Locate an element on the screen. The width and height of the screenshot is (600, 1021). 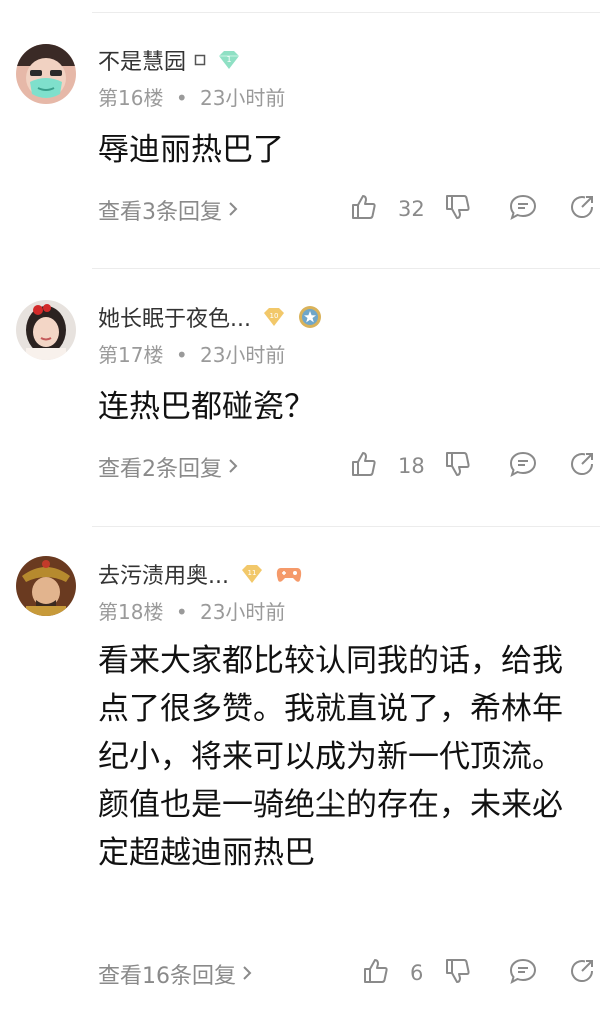
like-button: 32 is located at coordinates (387, 209).